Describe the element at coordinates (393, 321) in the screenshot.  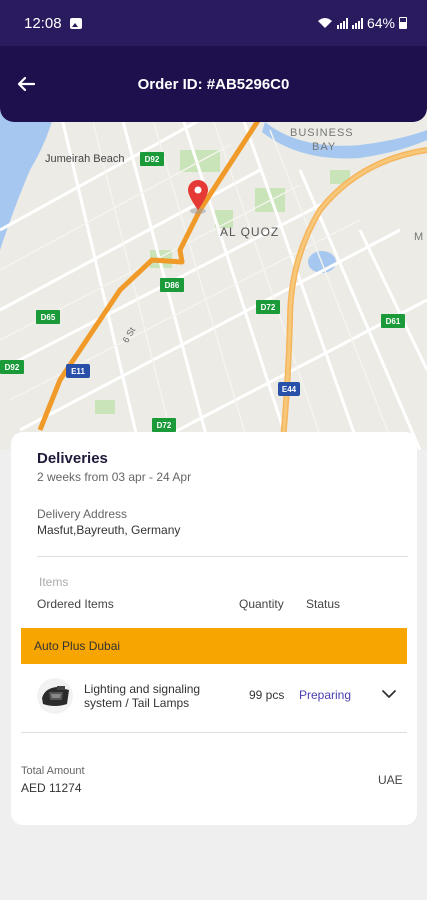
I see `shield-d61: D61` at that location.